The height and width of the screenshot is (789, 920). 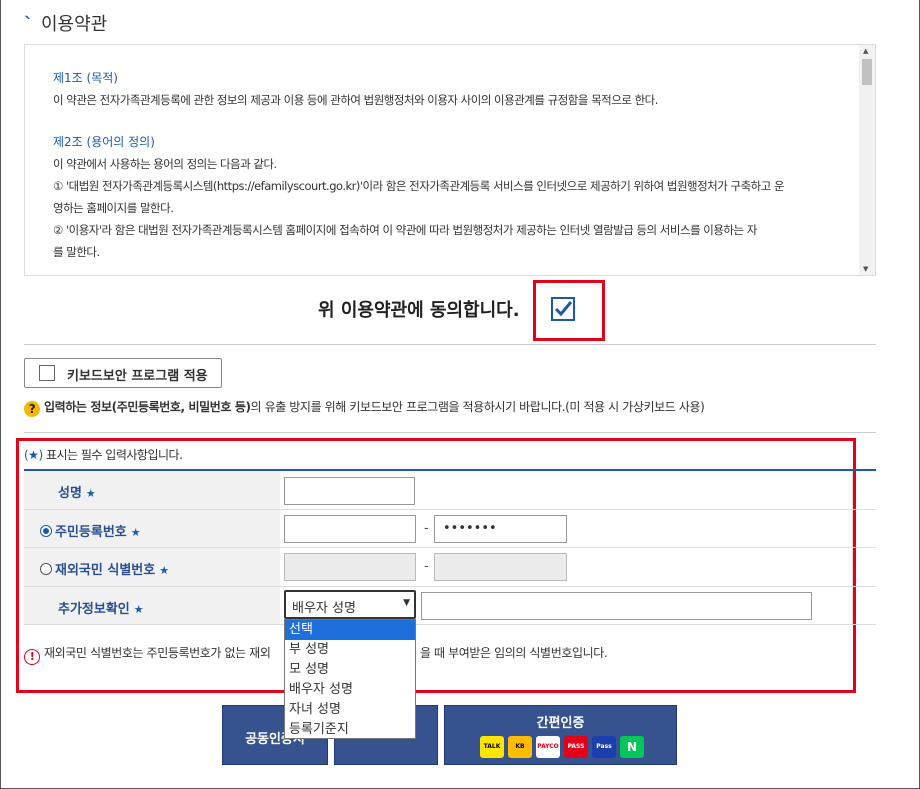 I want to click on agree-highlight, so click(x=569, y=310).